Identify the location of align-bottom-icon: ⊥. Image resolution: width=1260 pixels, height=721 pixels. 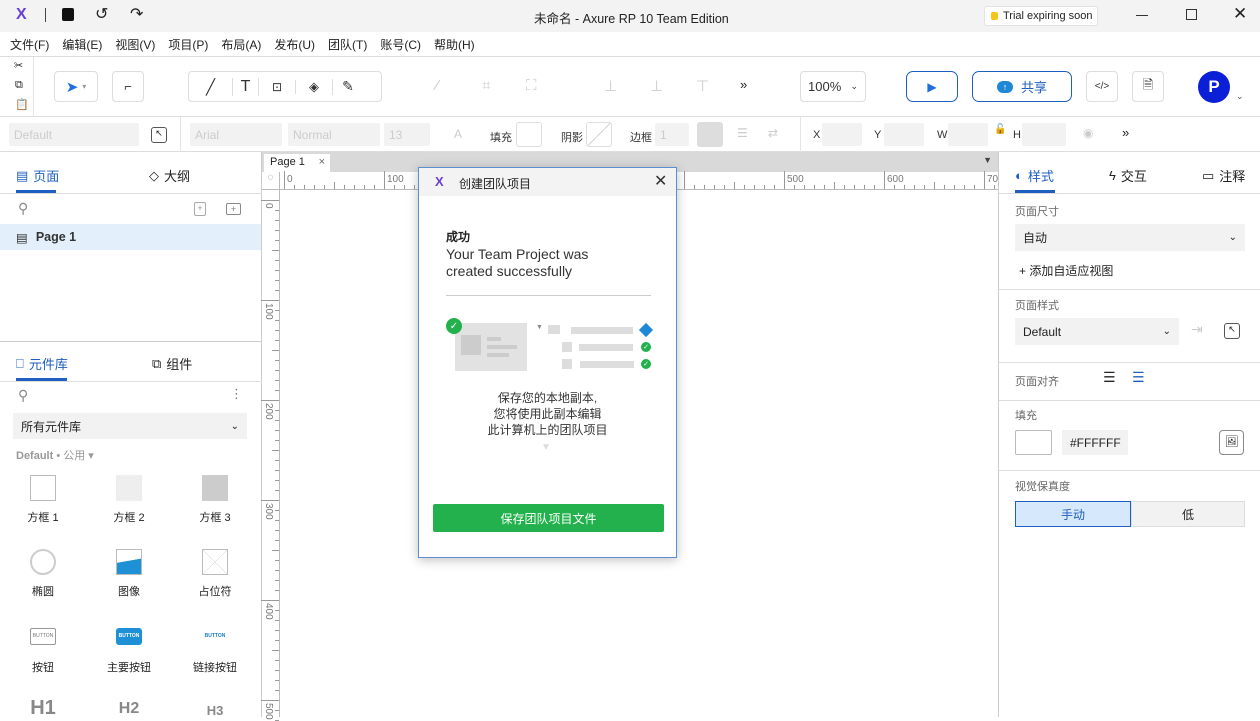
(610, 86).